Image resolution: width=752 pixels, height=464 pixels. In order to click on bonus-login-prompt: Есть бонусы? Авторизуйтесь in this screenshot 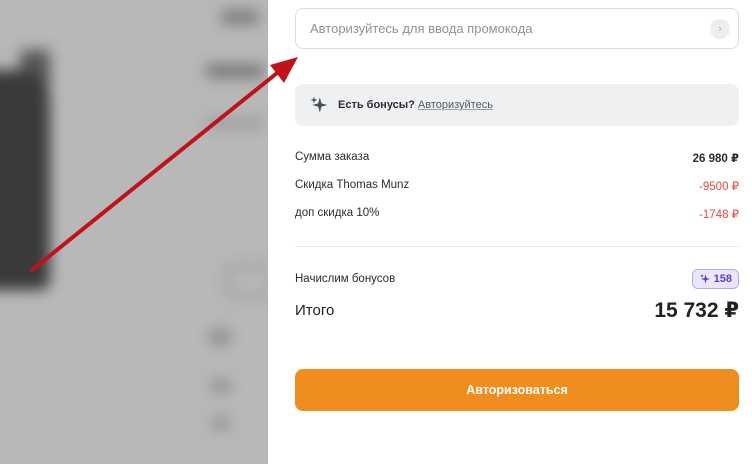, I will do `click(517, 105)`.